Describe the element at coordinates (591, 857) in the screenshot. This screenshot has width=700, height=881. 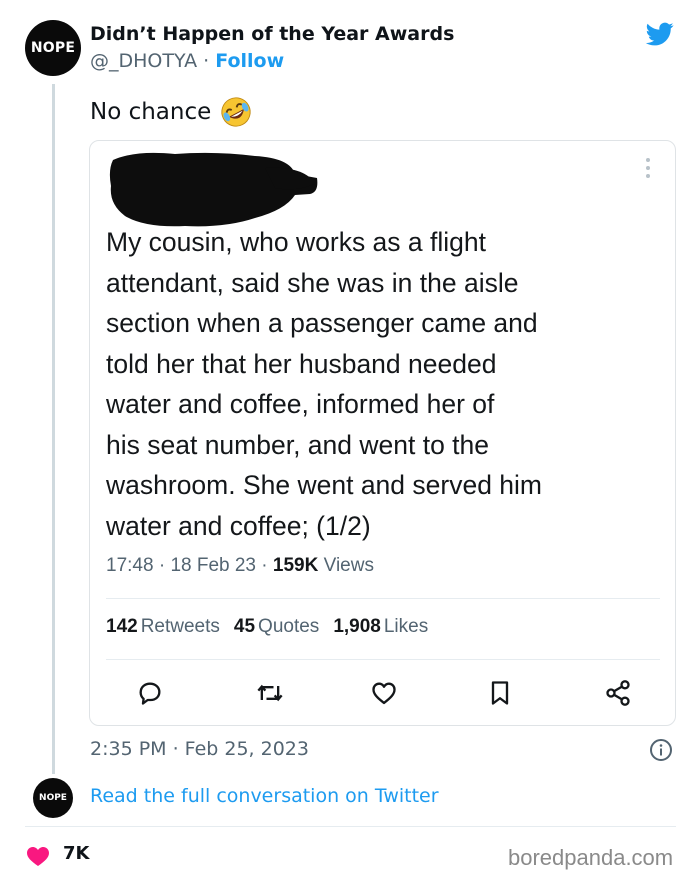
I see `watermark: boredpanda.com` at that location.